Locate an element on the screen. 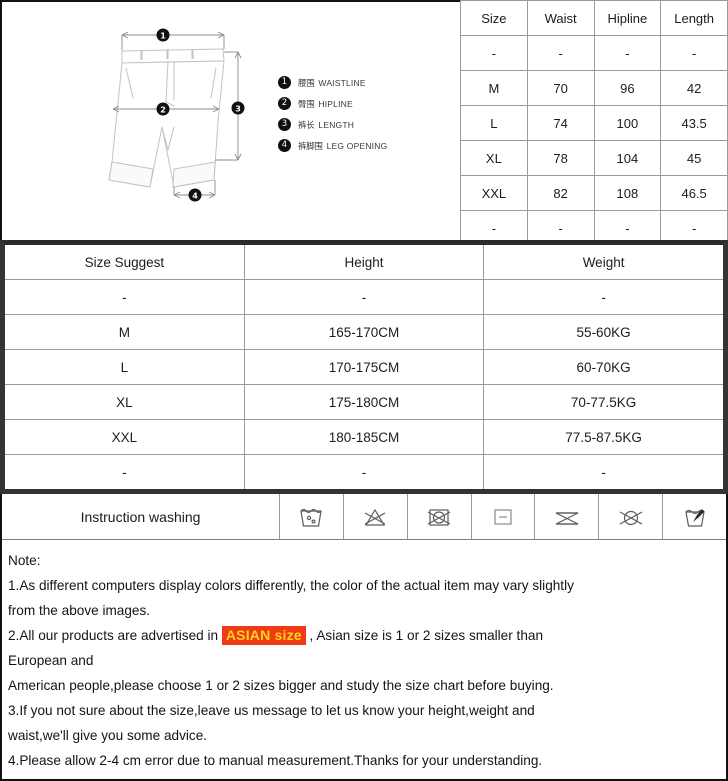 This screenshot has width=728, height=781. cell-length: 42 is located at coordinates (694, 88).